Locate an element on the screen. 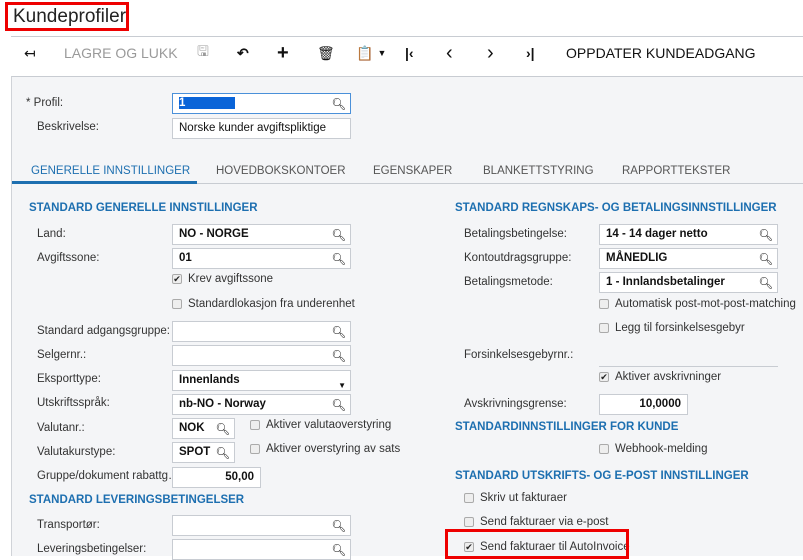  late-fee-checkbox: Legg til forsinkelsesgebyr is located at coordinates (672, 328).